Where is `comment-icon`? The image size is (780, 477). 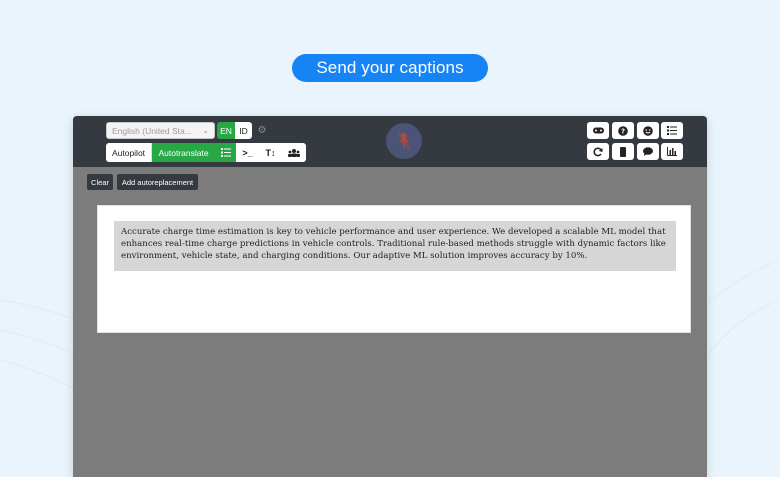 comment-icon is located at coordinates (648, 151).